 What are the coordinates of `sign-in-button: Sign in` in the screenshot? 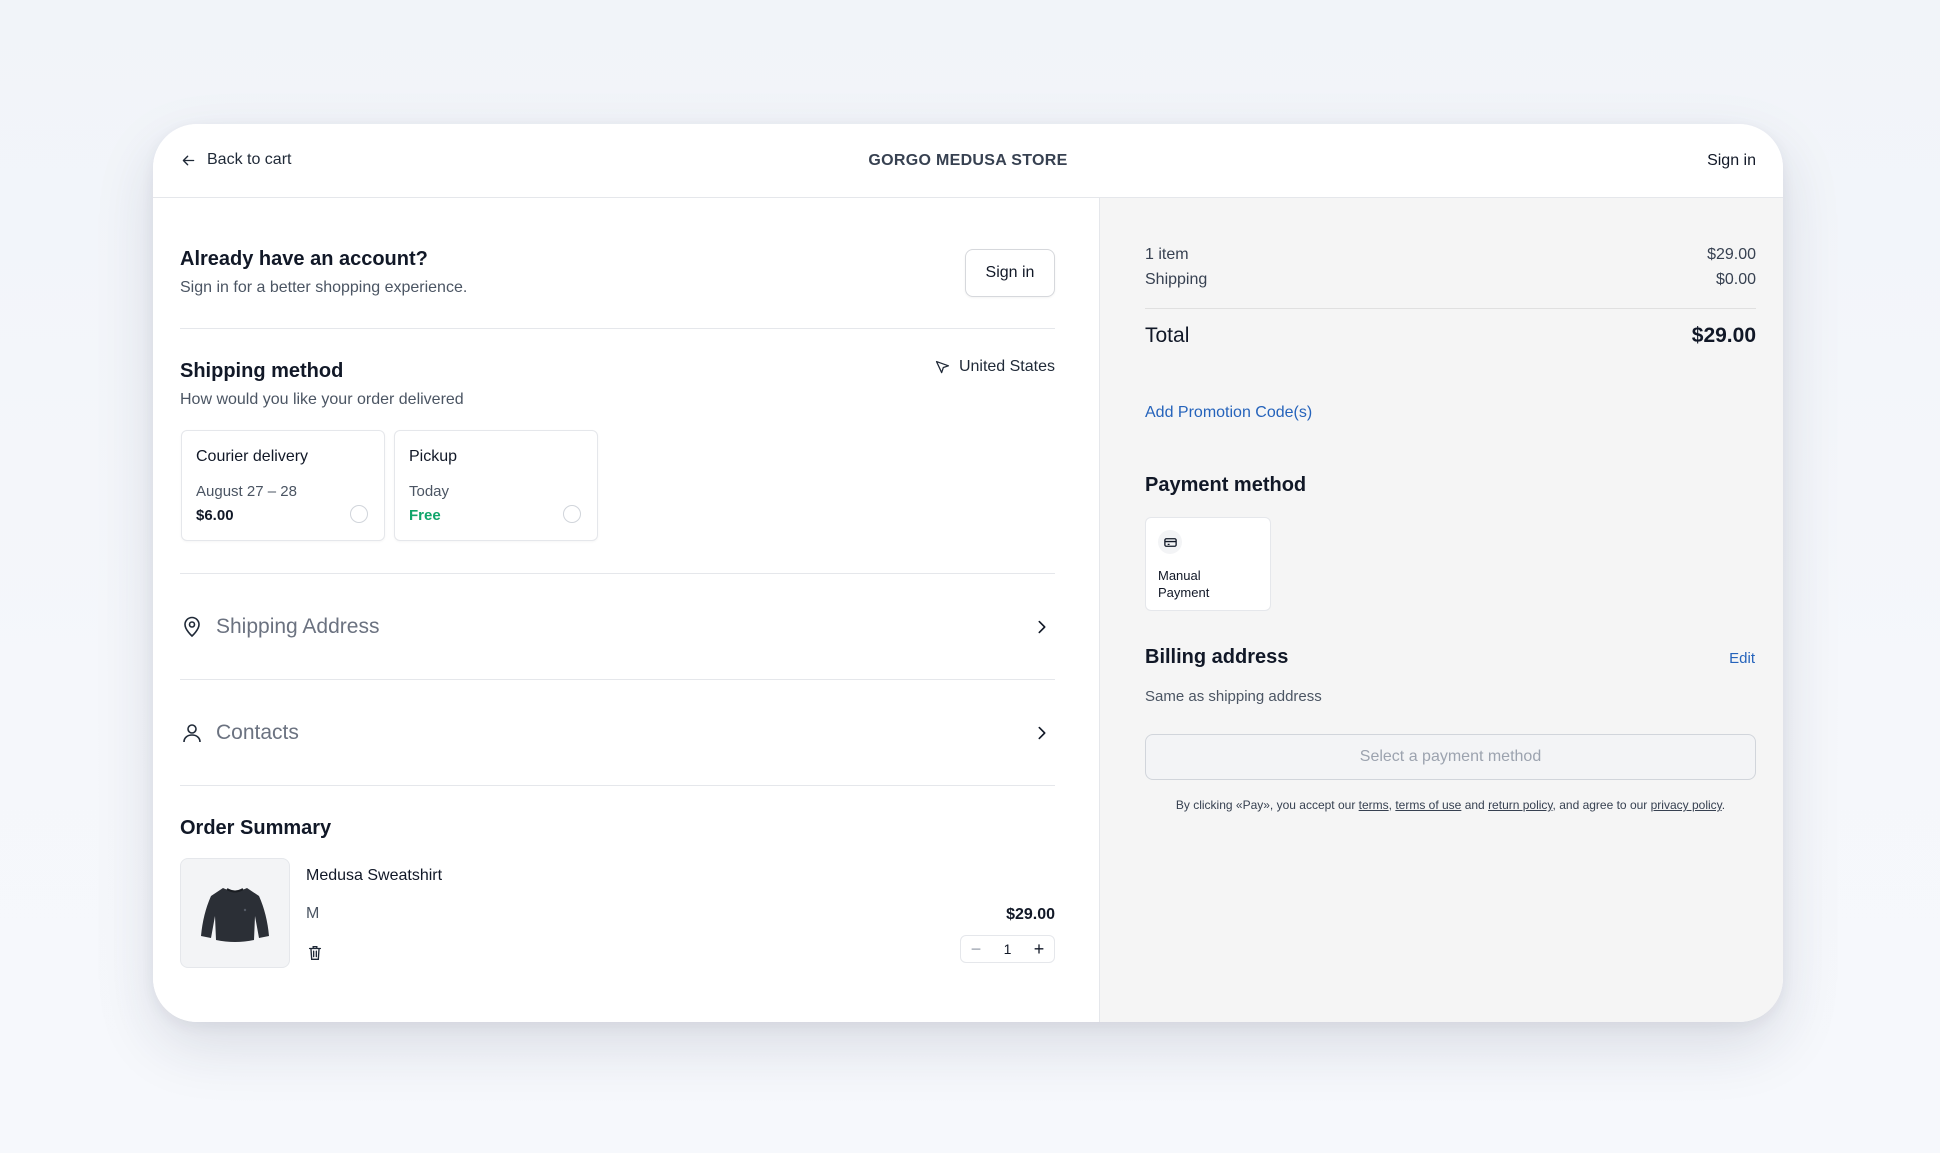 It's located at (1010, 273).